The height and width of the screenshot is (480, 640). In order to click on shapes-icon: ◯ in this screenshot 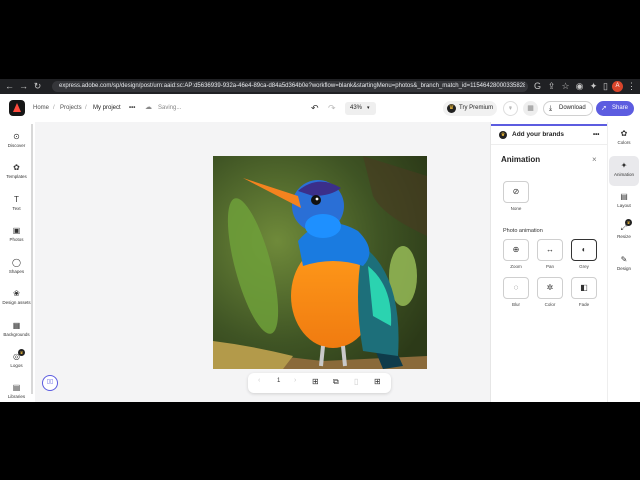, I will do `click(16, 262)`.